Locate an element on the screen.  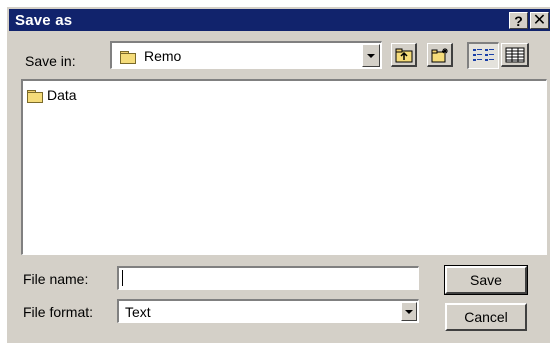
details-view-icon is located at coordinates (514, 54).